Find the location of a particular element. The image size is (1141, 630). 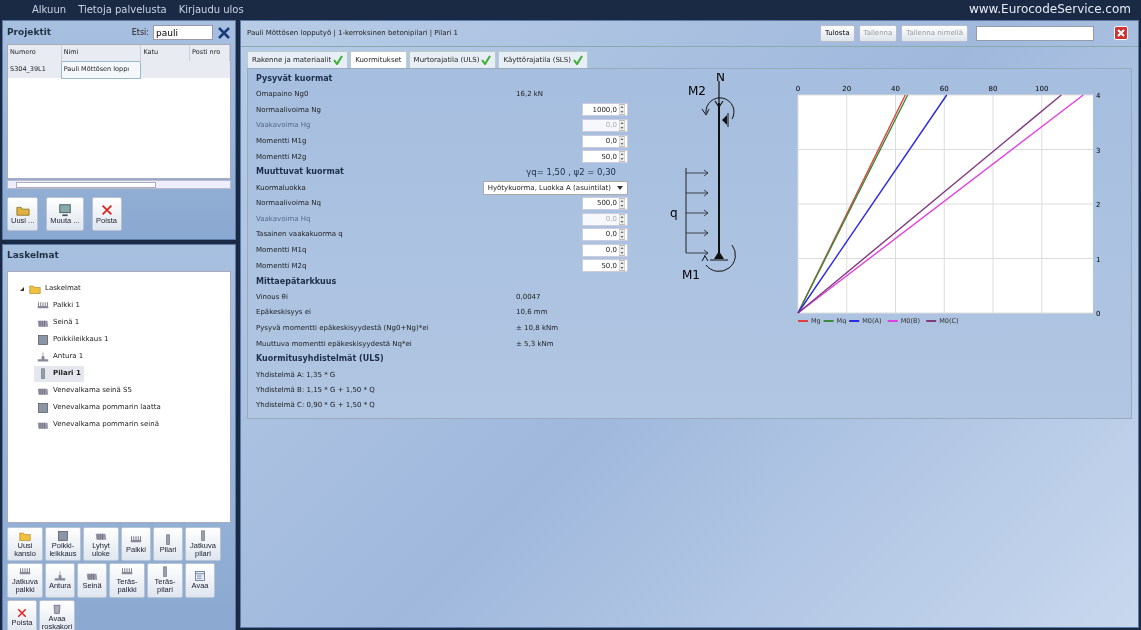

search-field: pauli is located at coordinates (183, 32).